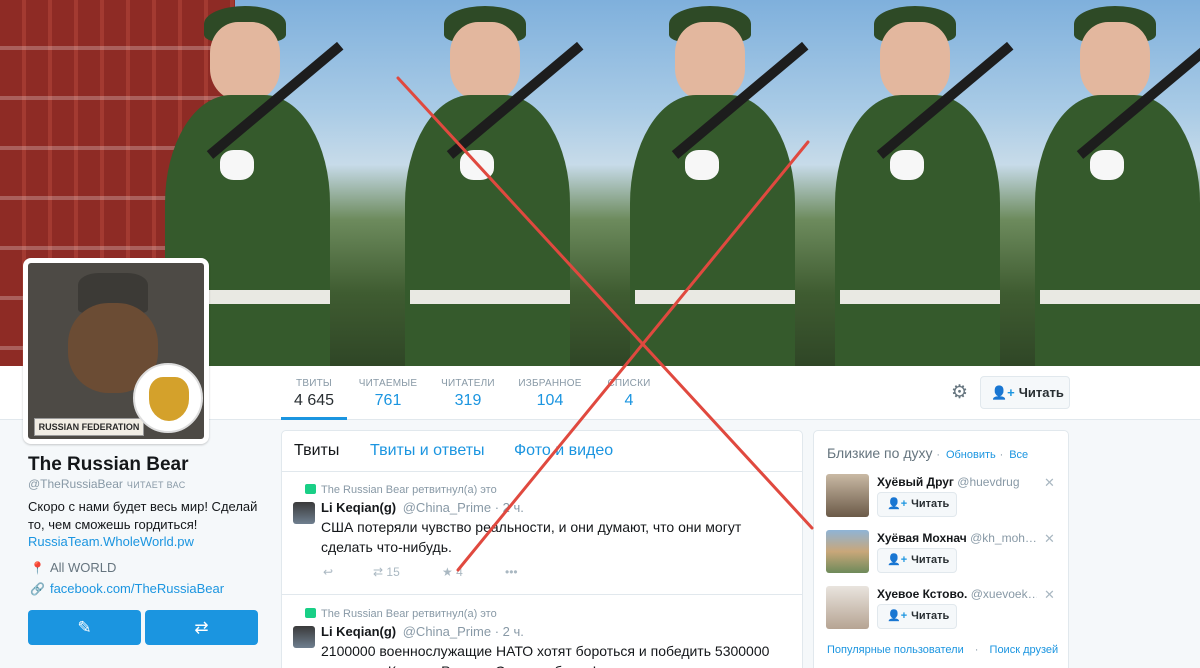 The image size is (1200, 668). What do you see at coordinates (111, 541) in the screenshot?
I see `bio-link: RussiaTeam.WholeWorld.pw` at bounding box center [111, 541].